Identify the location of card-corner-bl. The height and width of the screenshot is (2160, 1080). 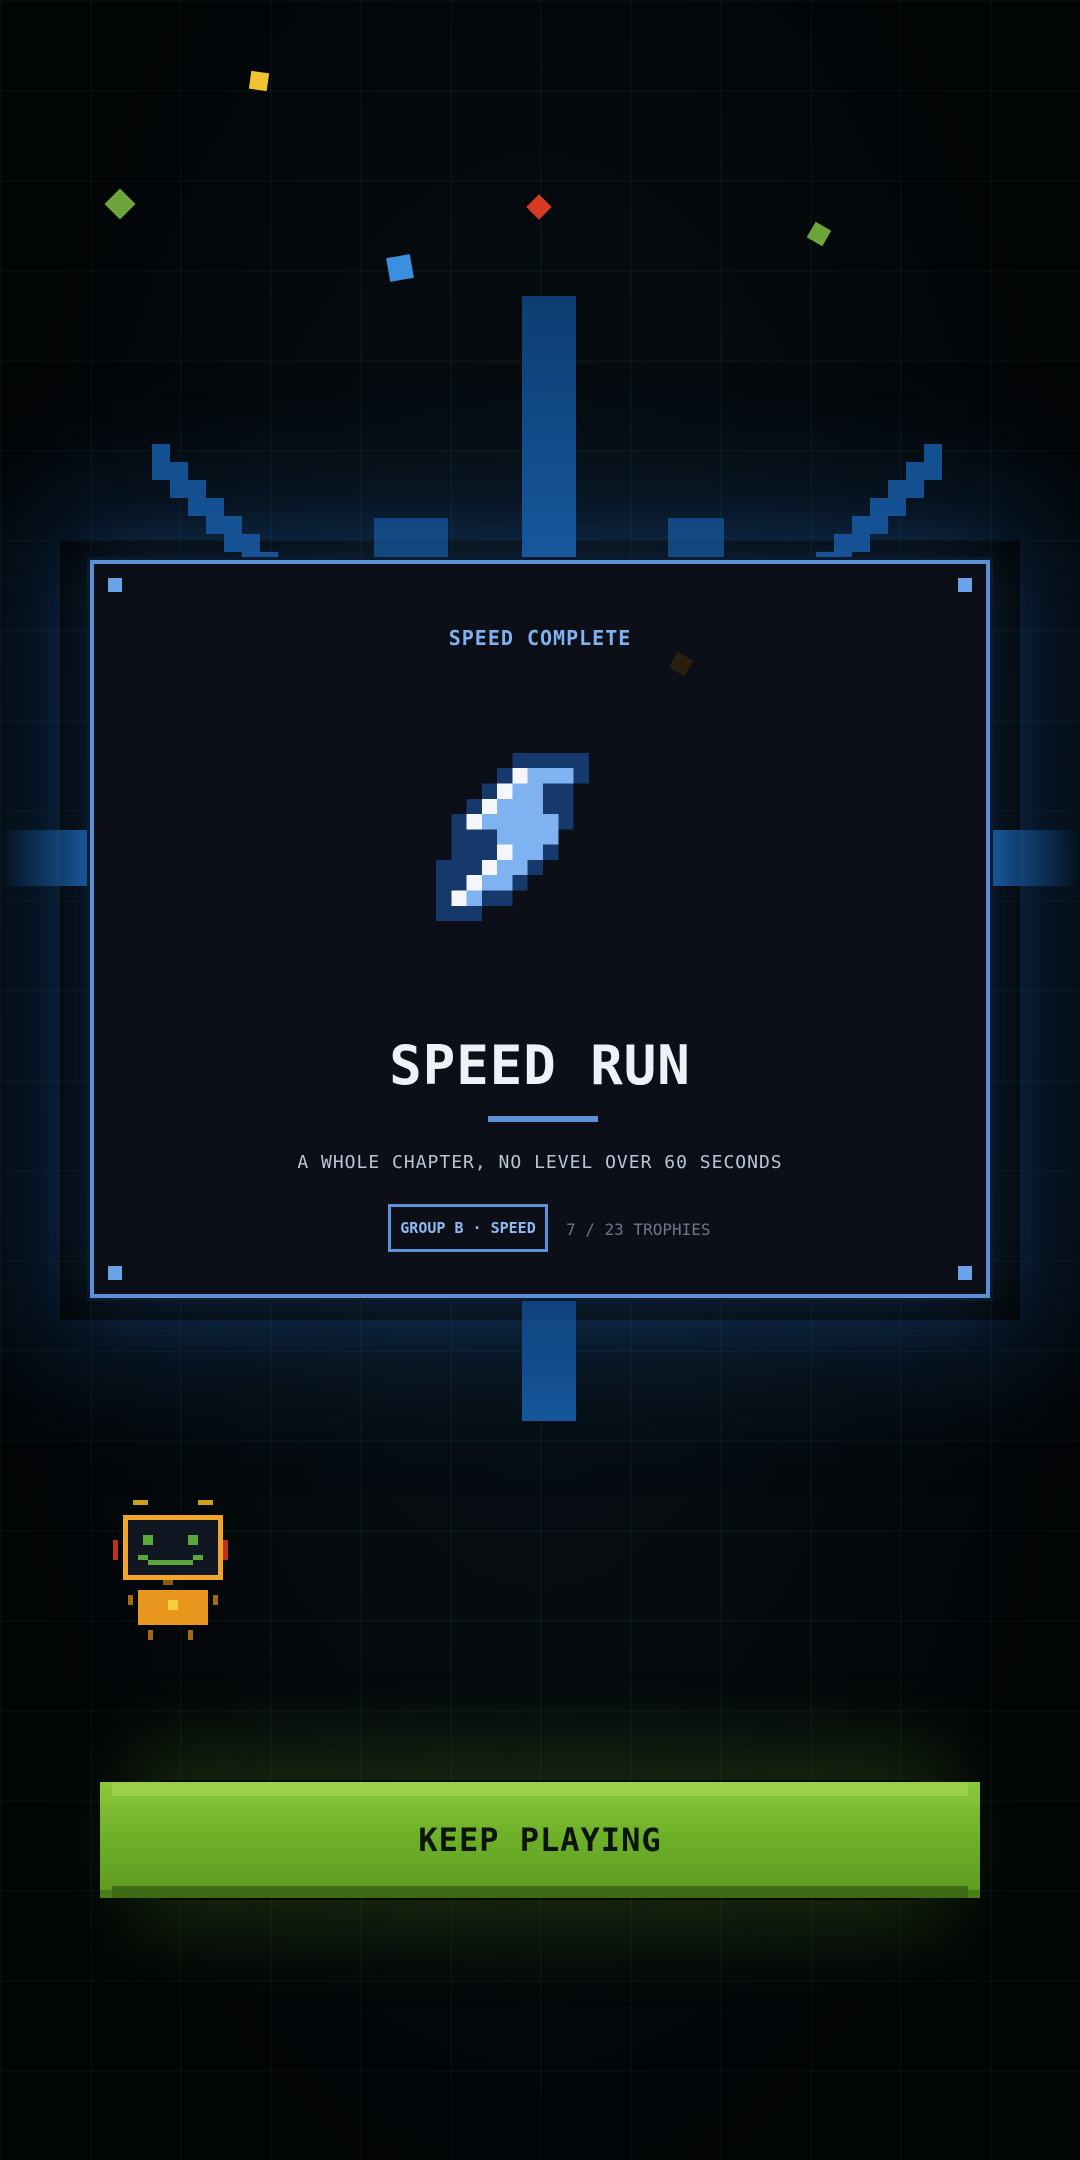
(115, 1273).